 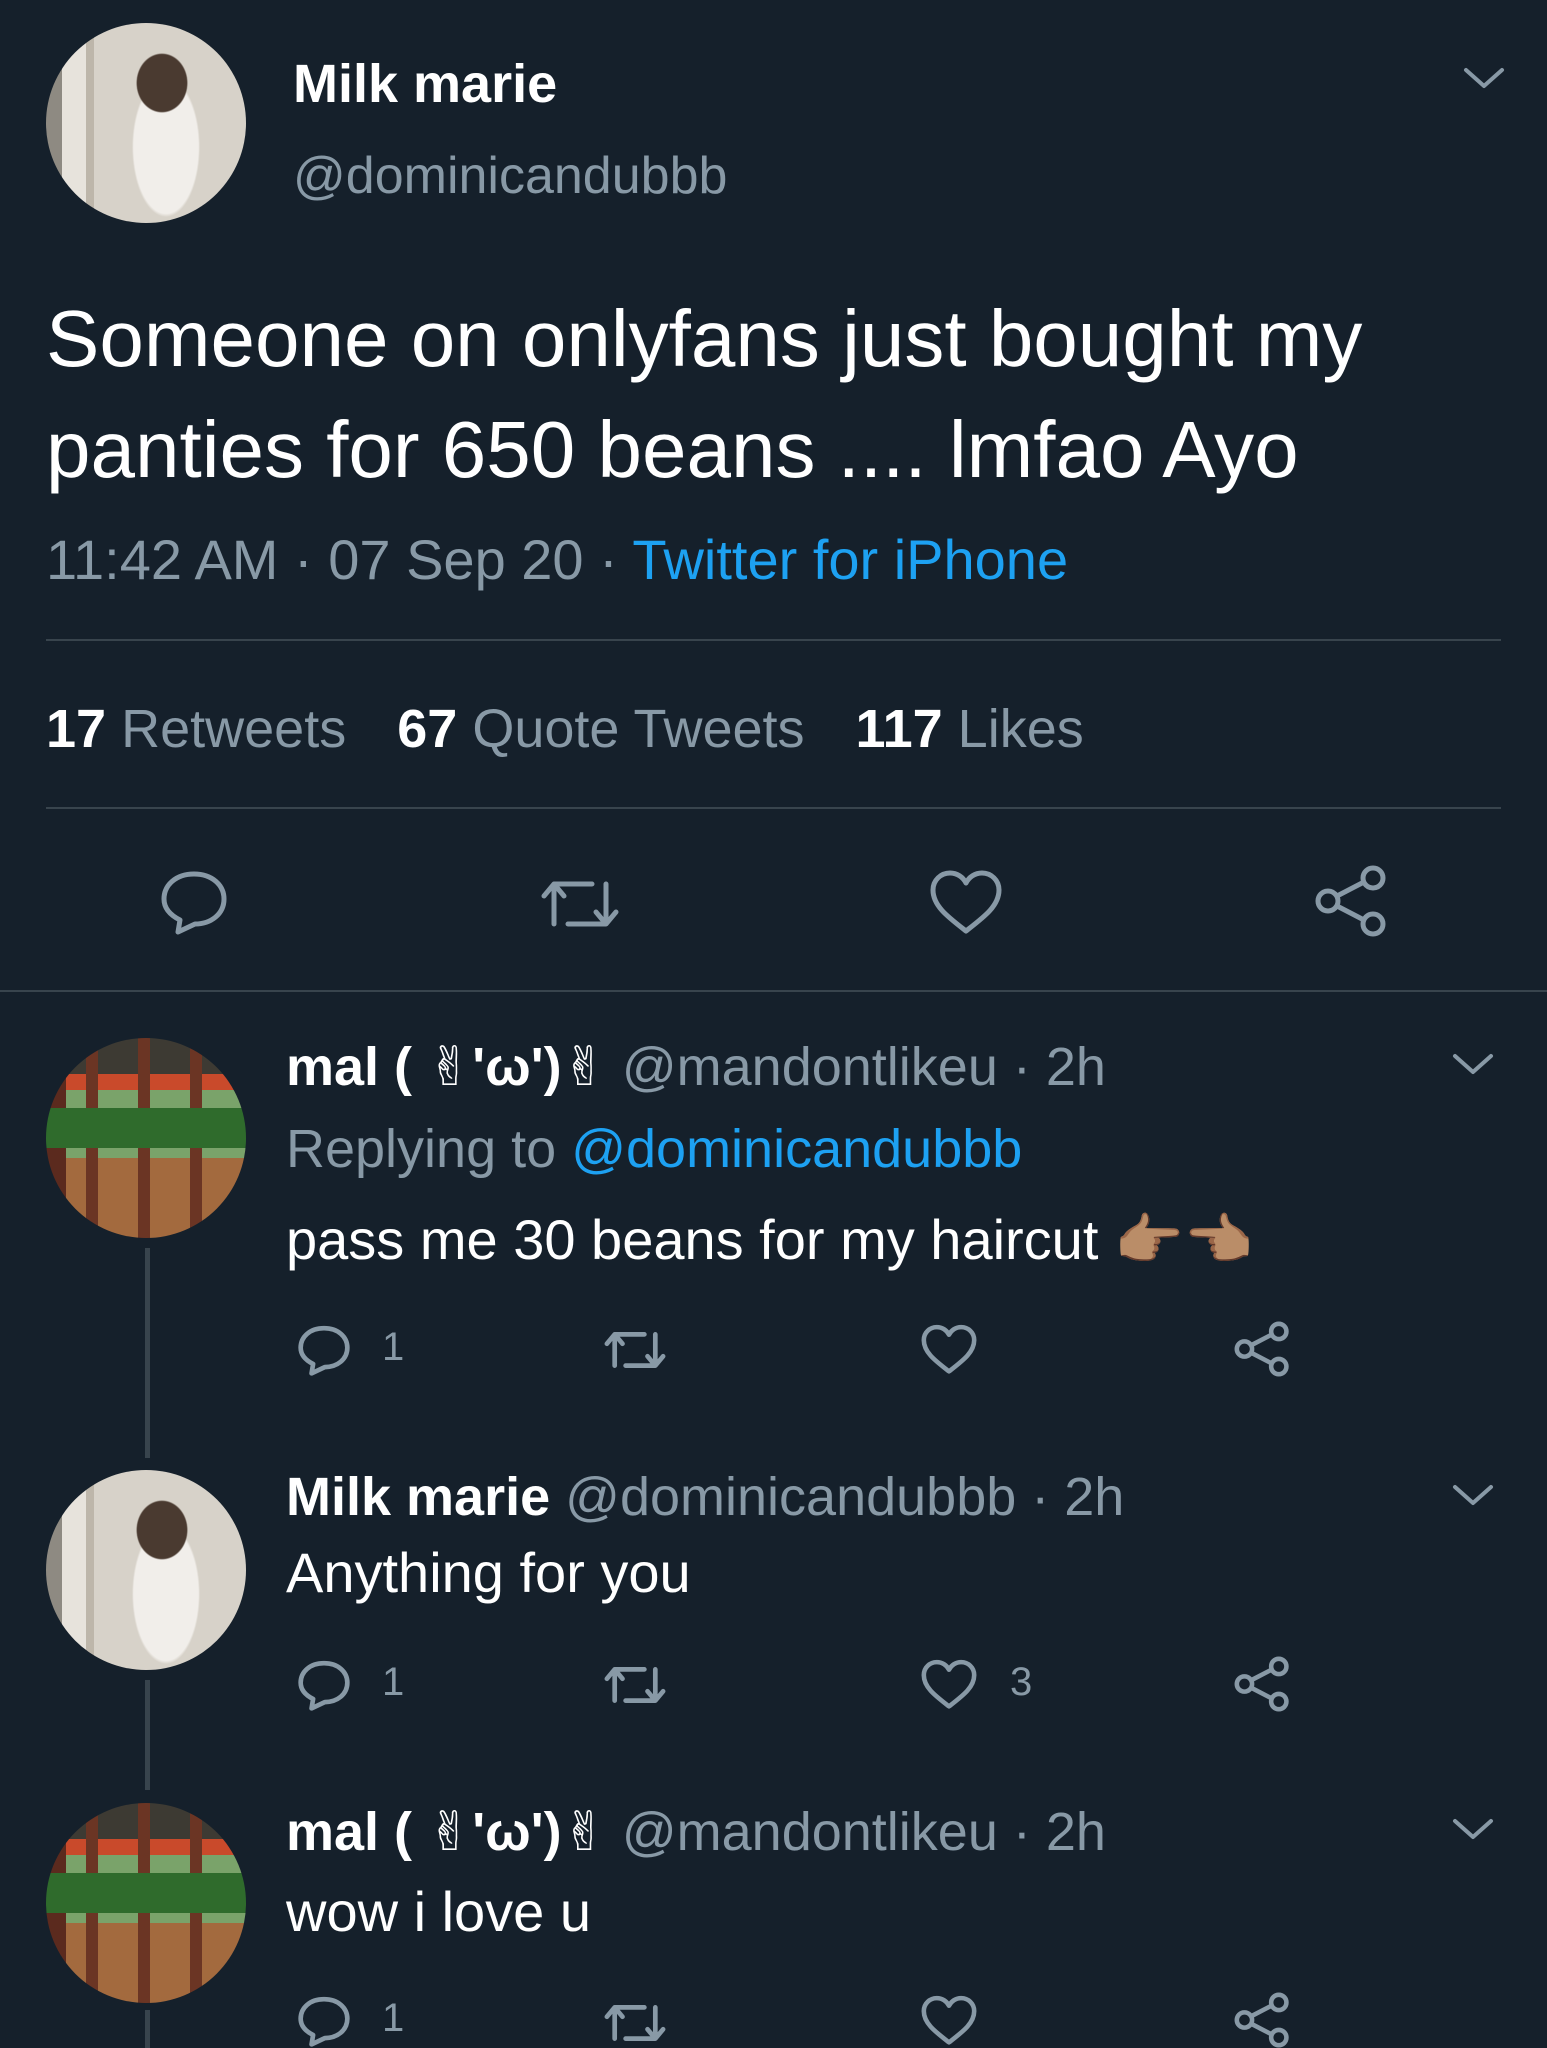 I want to click on retweets-count: 17, so click(x=76, y=729).